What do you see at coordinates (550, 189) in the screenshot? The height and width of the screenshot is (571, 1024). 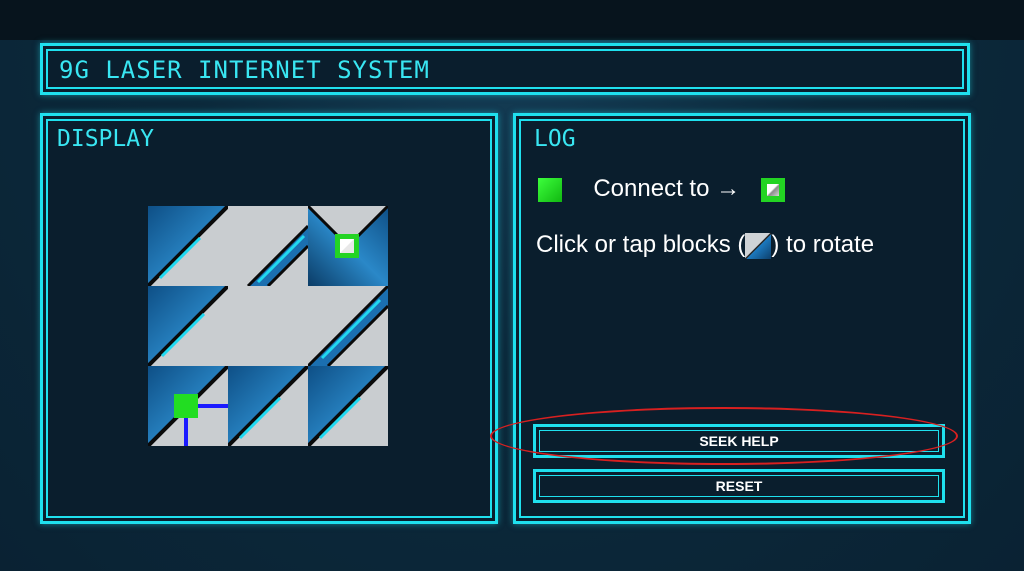 I see `source-node-icon` at bounding box center [550, 189].